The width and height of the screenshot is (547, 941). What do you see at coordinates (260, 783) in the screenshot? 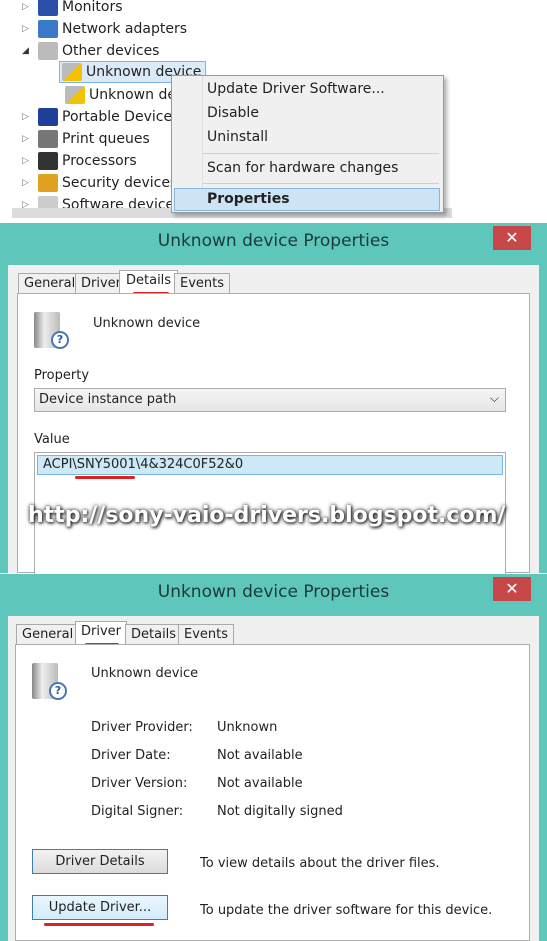
I see `driver-version-value: Not available` at bounding box center [260, 783].